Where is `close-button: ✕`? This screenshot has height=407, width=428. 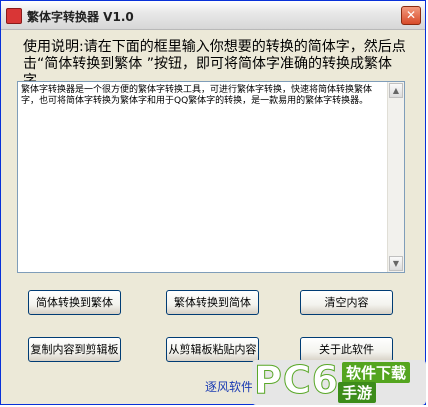
close-button: ✕ is located at coordinates (411, 15).